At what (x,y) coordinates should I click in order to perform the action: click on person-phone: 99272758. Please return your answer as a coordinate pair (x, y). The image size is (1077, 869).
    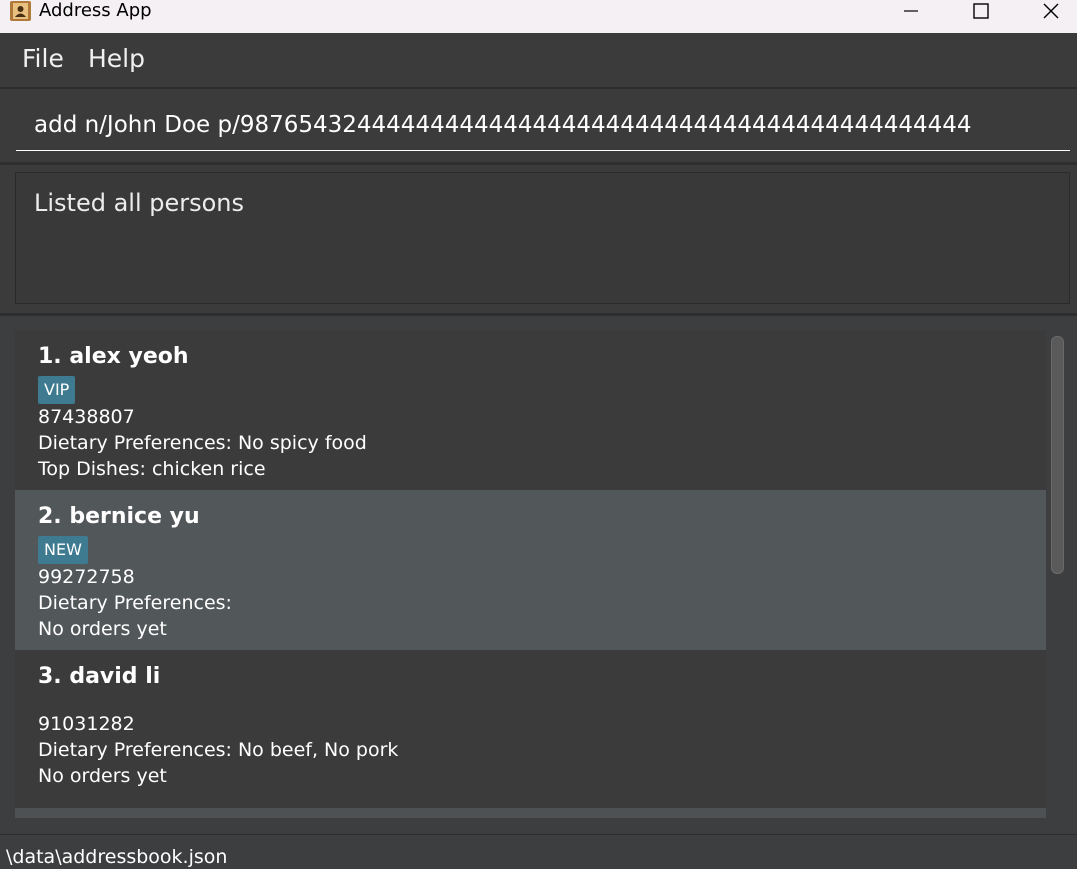
    Looking at the image, I should click on (86, 577).